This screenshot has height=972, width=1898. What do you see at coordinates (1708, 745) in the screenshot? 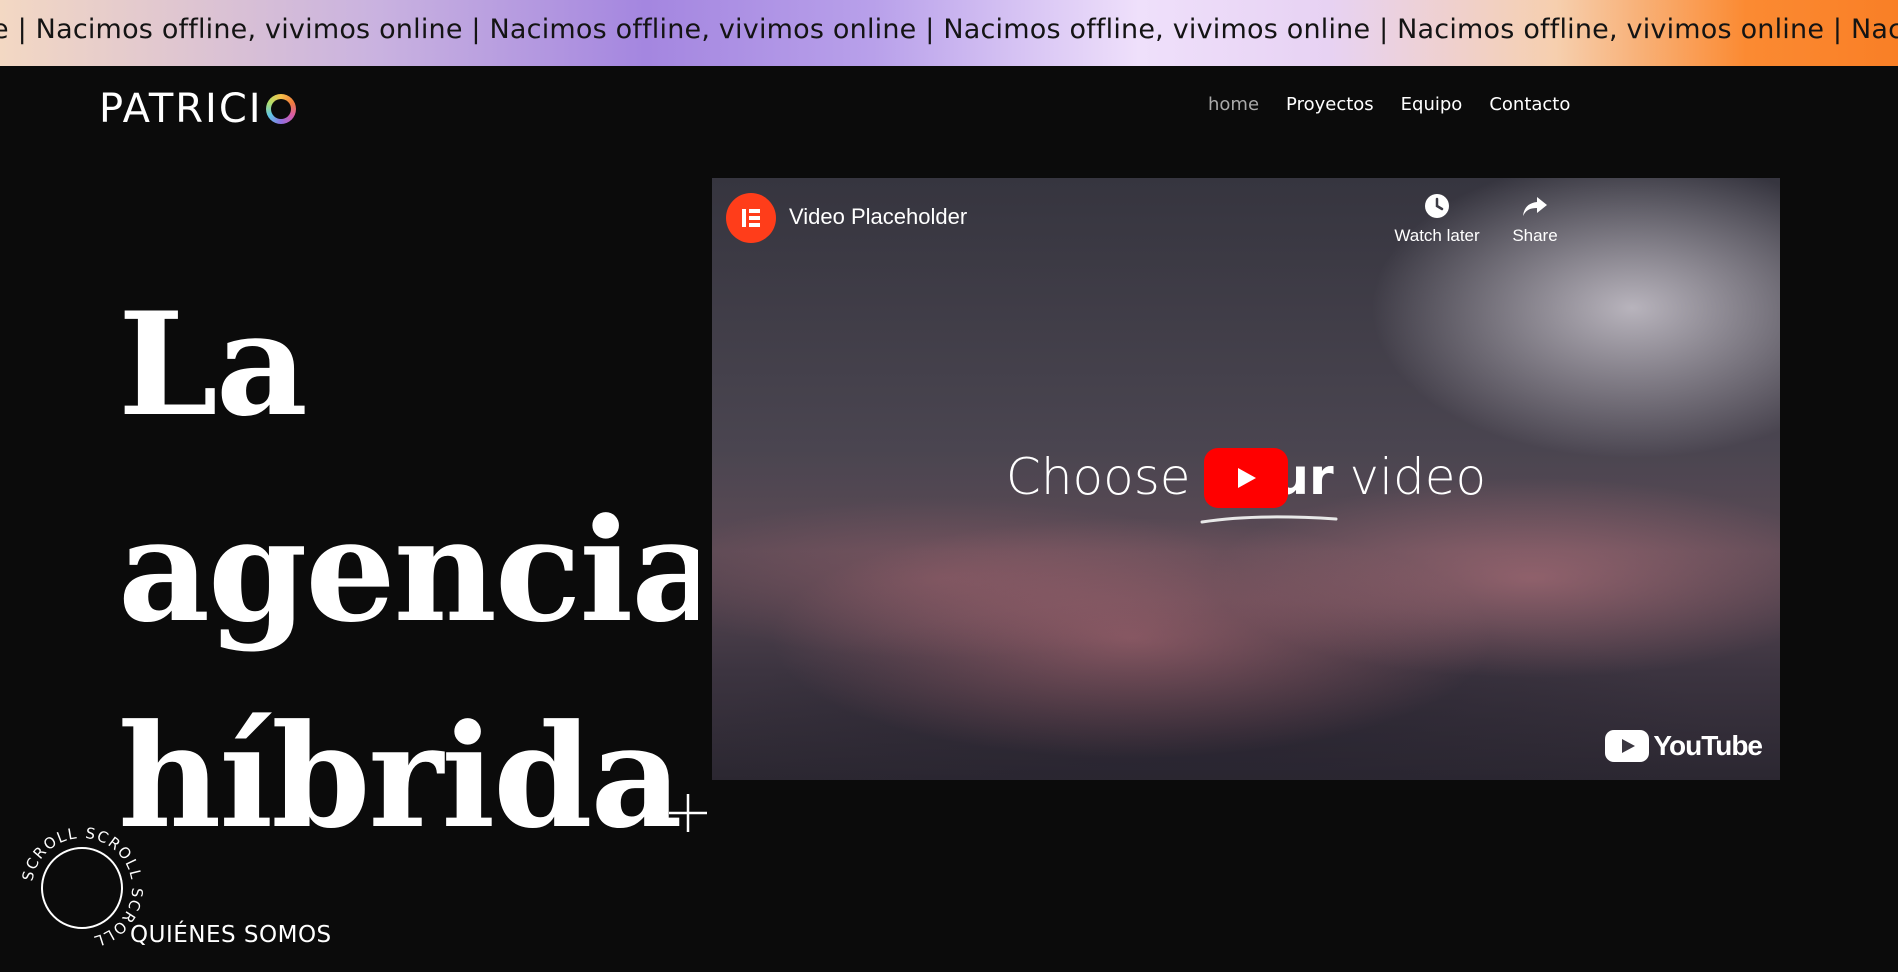
I see `youtube-wordmark: YouTube` at bounding box center [1708, 745].